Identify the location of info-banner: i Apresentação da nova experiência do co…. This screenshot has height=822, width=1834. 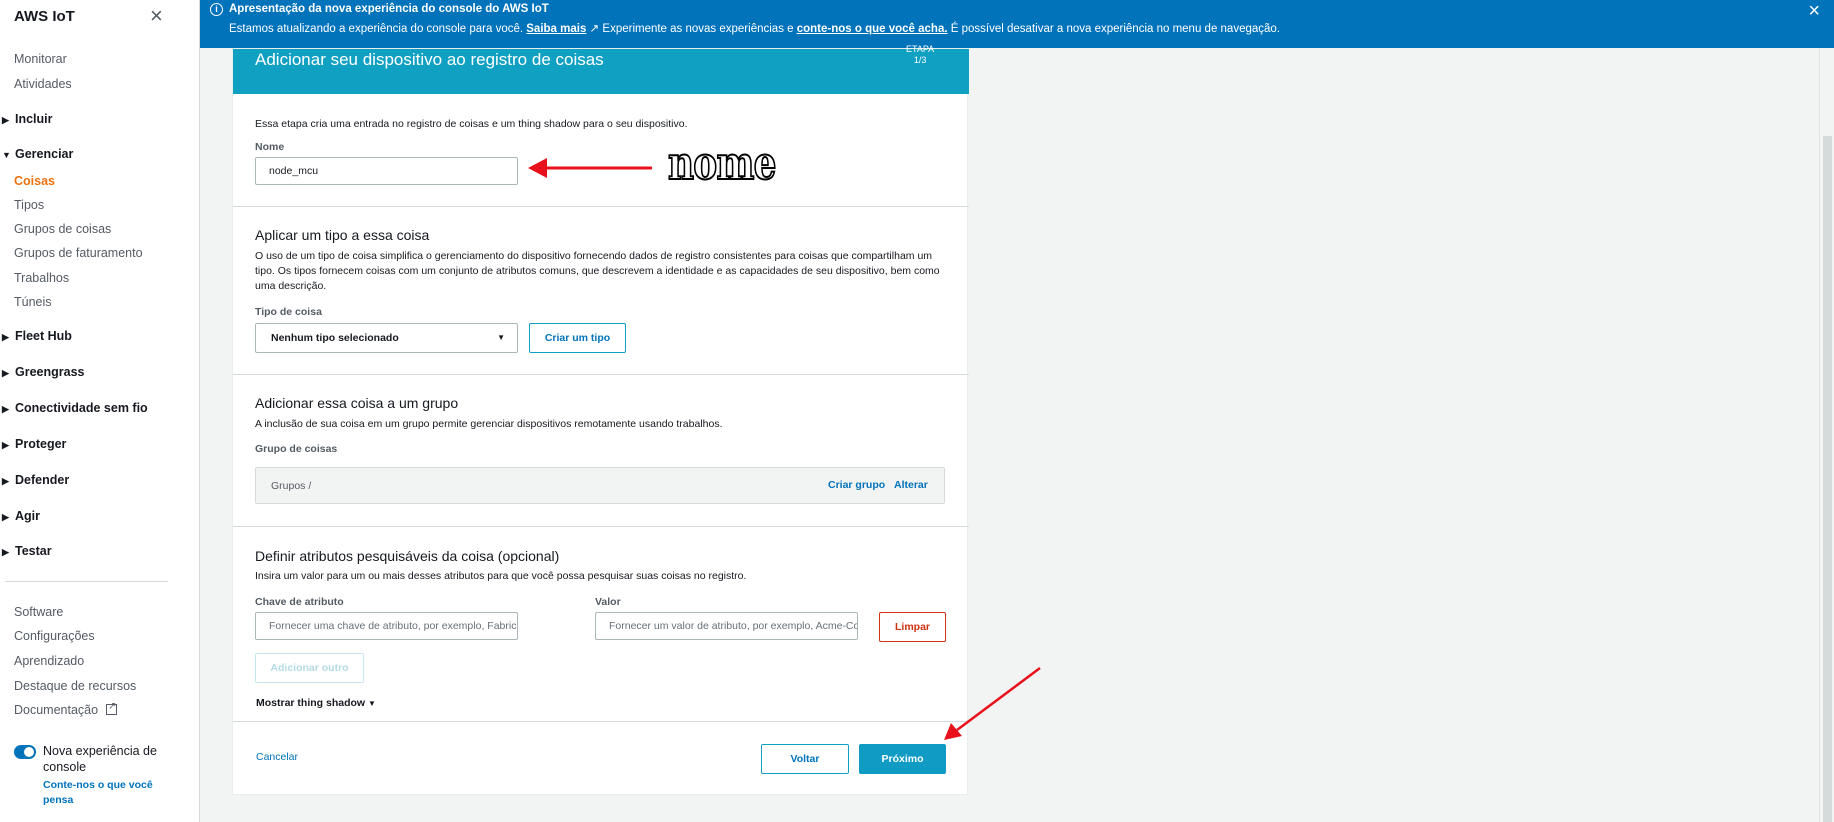
(1017, 24).